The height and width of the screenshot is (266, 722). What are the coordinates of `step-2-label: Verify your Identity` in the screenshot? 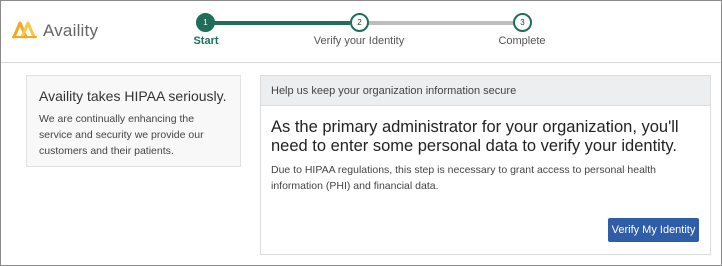 It's located at (359, 41).